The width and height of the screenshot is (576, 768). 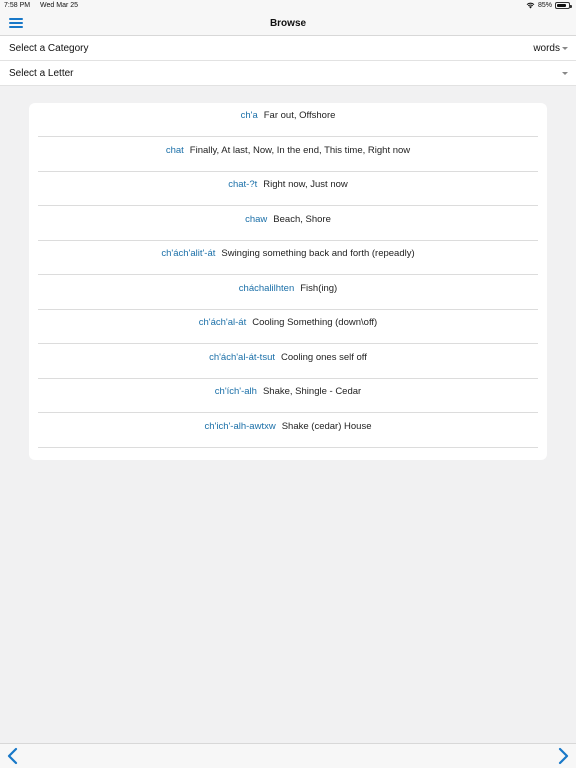 What do you see at coordinates (59, 5) in the screenshot?
I see `status-date: Wed Mar 25` at bounding box center [59, 5].